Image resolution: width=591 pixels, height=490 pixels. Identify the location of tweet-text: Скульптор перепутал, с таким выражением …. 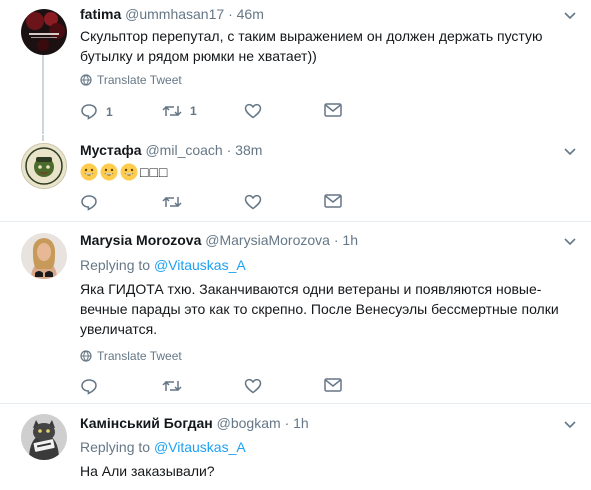
(311, 46).